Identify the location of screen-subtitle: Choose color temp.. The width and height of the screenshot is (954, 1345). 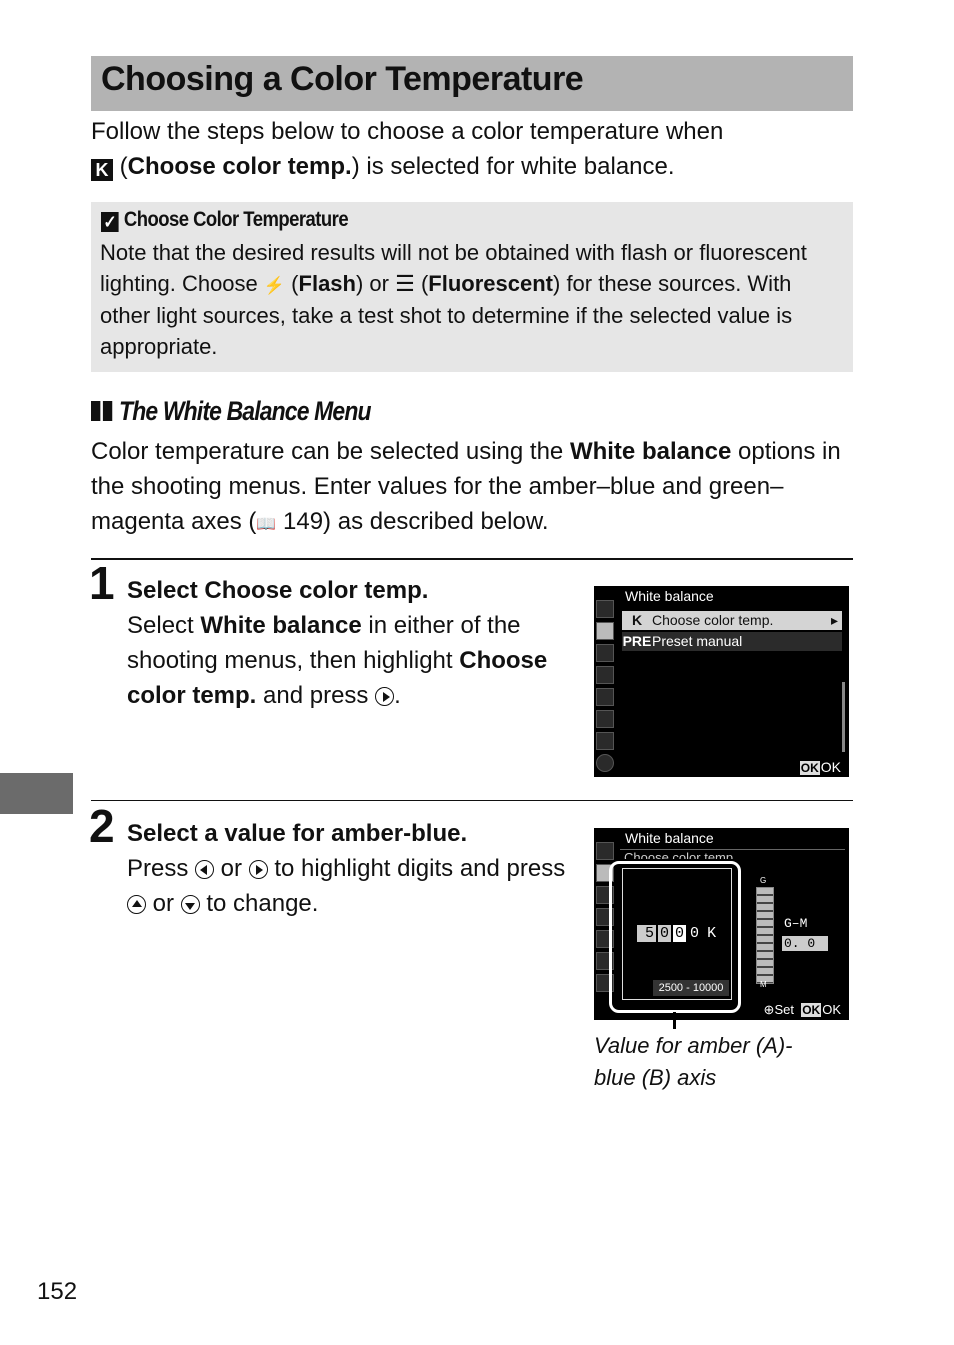
(680, 854).